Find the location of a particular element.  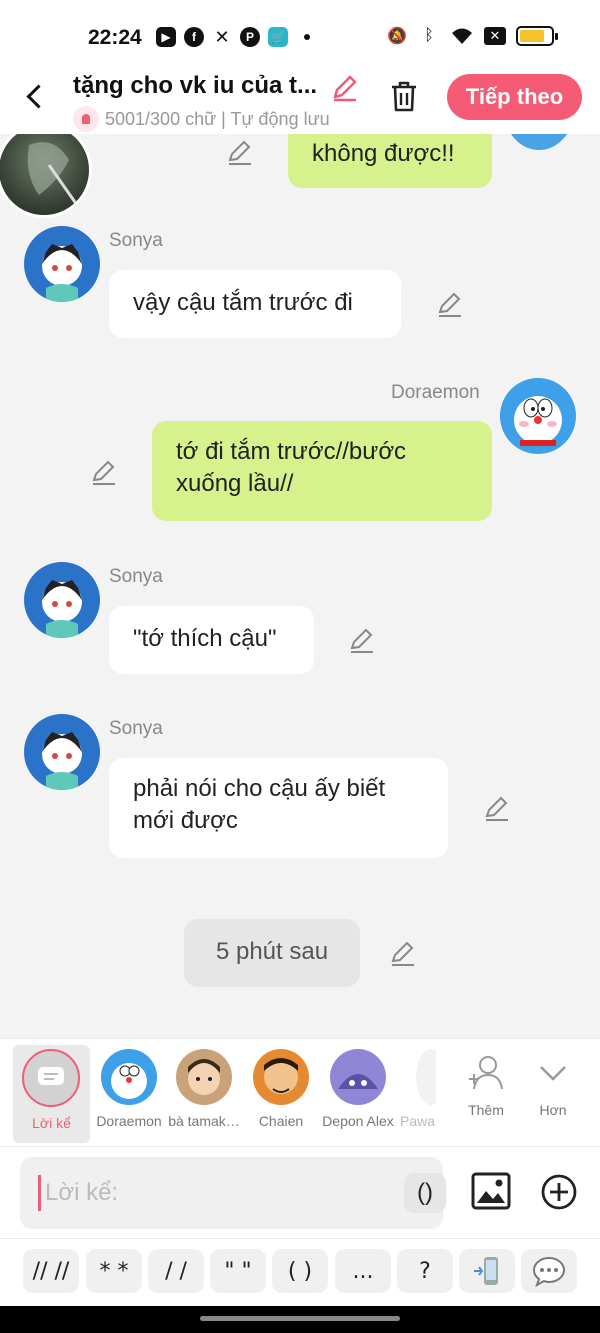

image-icon is located at coordinates (491, 1191).